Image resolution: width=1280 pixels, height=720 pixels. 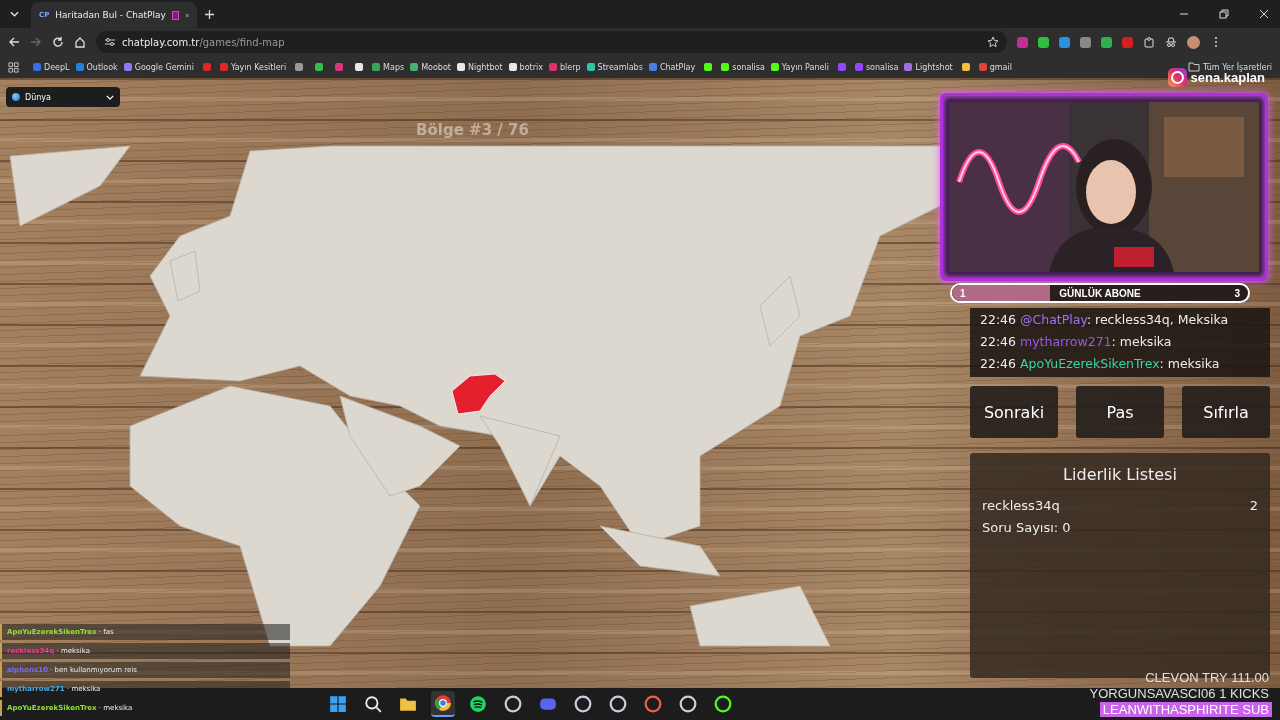 What do you see at coordinates (1171, 42) in the screenshot?
I see `incognito-icon` at bounding box center [1171, 42].